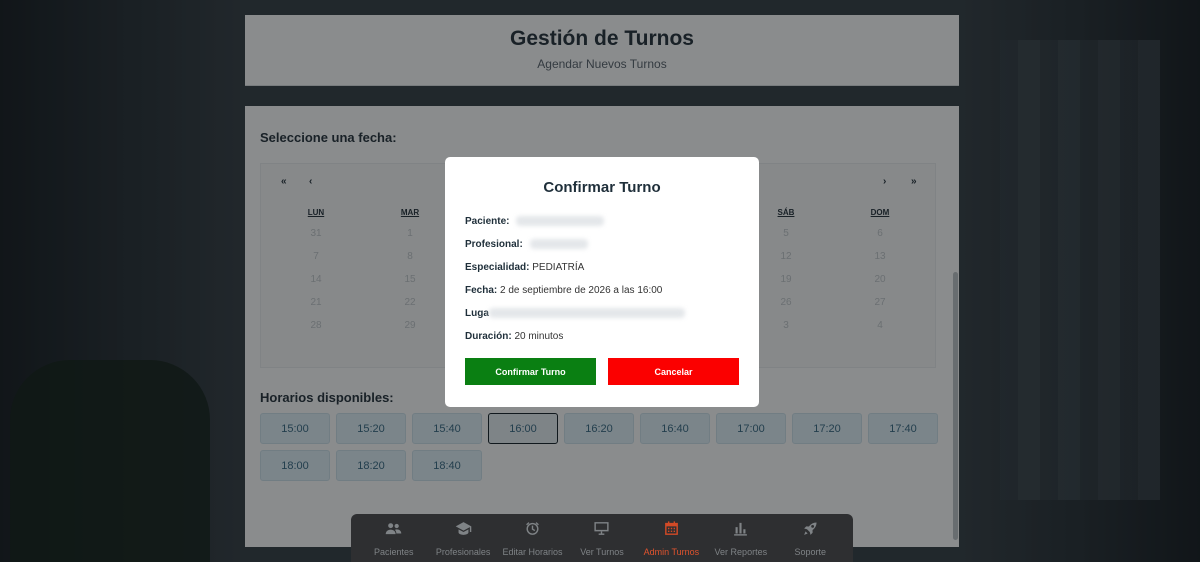 The height and width of the screenshot is (562, 1200). What do you see at coordinates (673, 371) in the screenshot?
I see `cancel-button: Cancelar` at bounding box center [673, 371].